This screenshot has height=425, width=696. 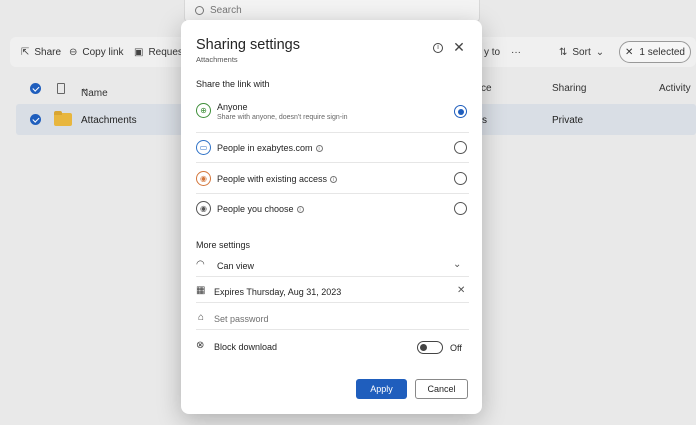 I want to click on radio-existing-access, so click(x=460, y=178).